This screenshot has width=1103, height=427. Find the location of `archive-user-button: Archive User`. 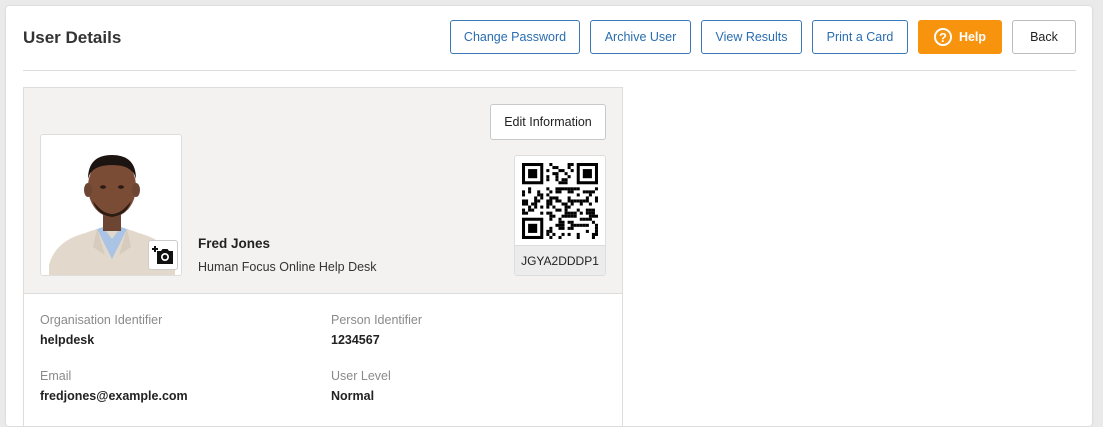

archive-user-button: Archive User is located at coordinates (640, 37).